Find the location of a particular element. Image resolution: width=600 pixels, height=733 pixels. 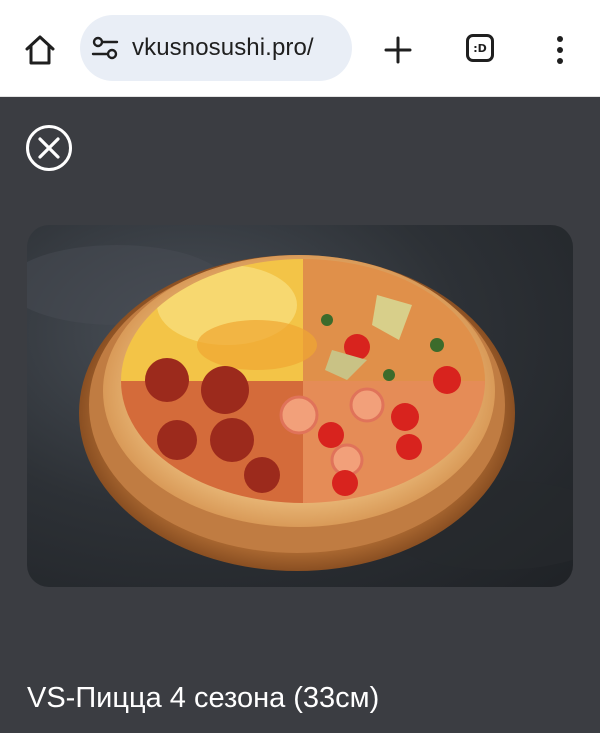

address-bar: vkusnosushi.pro/ is located at coordinates (216, 48).